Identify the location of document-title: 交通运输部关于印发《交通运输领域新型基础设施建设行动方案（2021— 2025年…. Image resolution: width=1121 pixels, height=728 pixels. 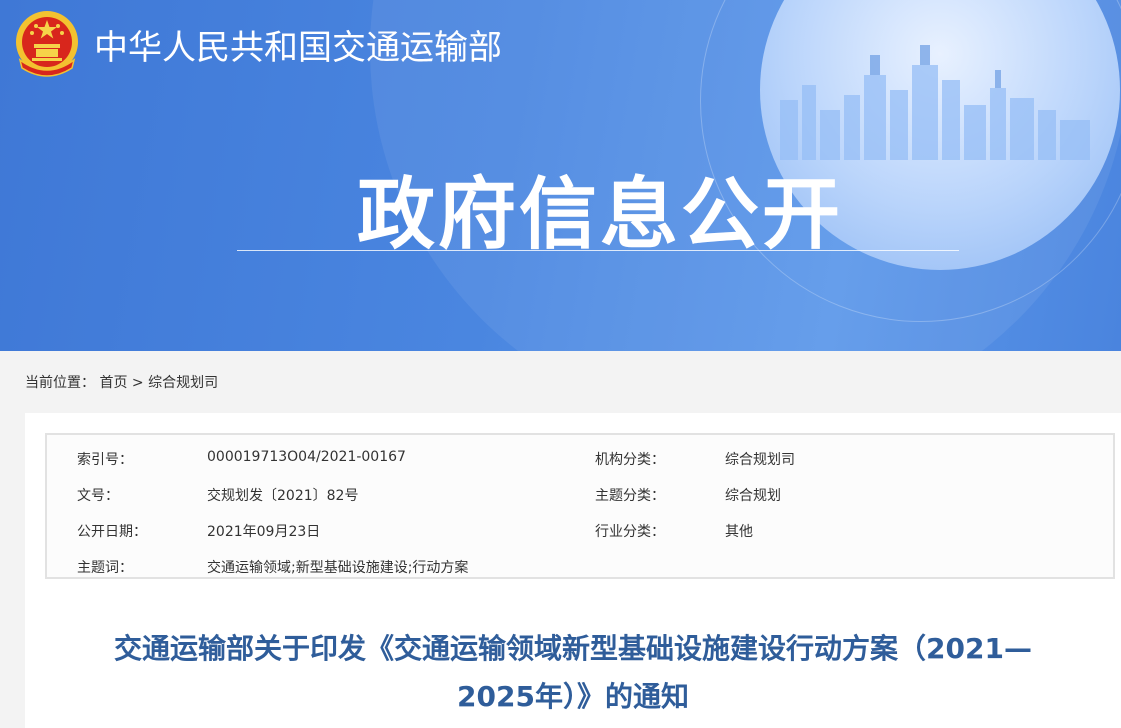
(573, 673).